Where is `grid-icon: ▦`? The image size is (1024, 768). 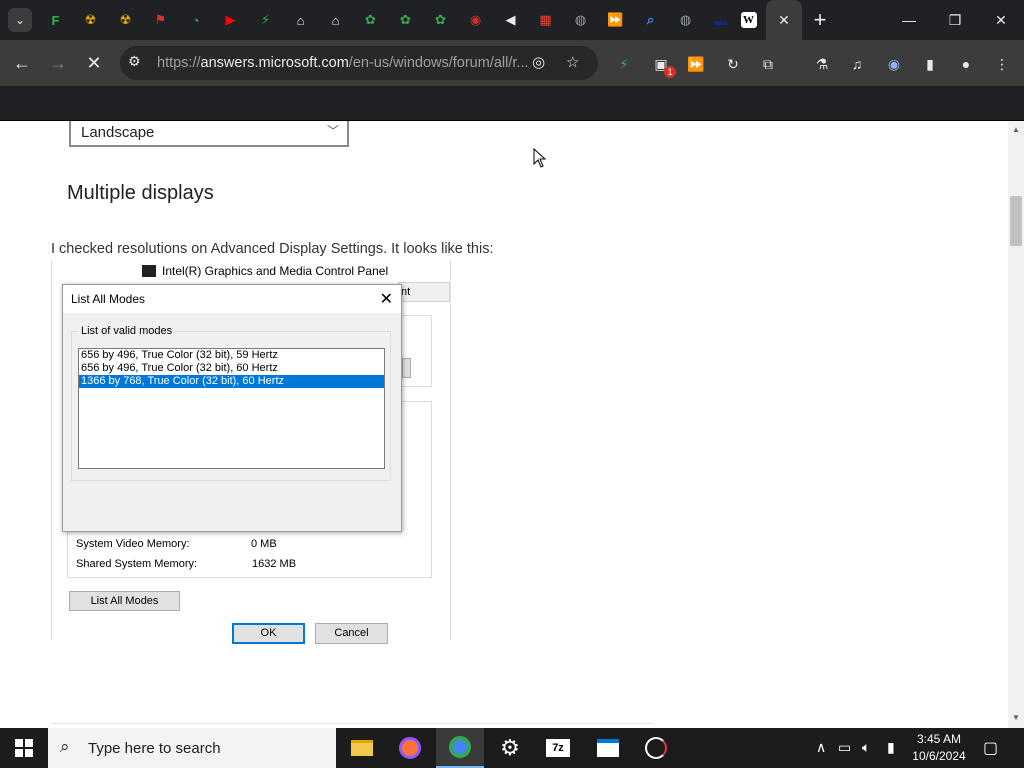
grid-icon: ▦ is located at coordinates (545, 19).